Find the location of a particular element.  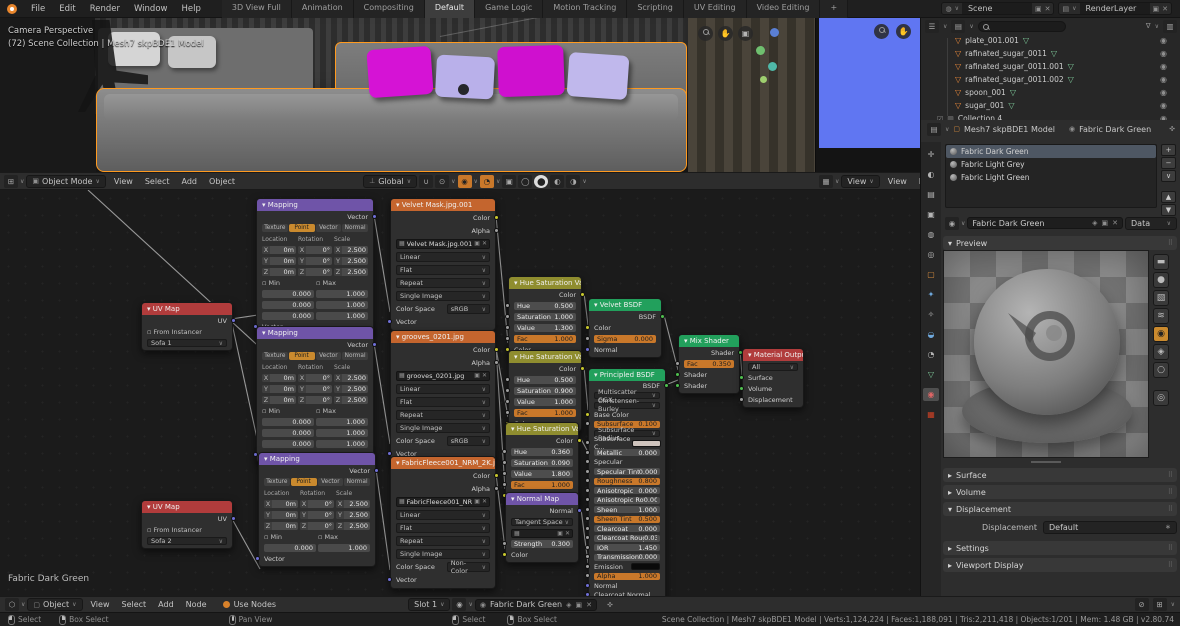

menu-edit: Edit is located at coordinates (67, 9).